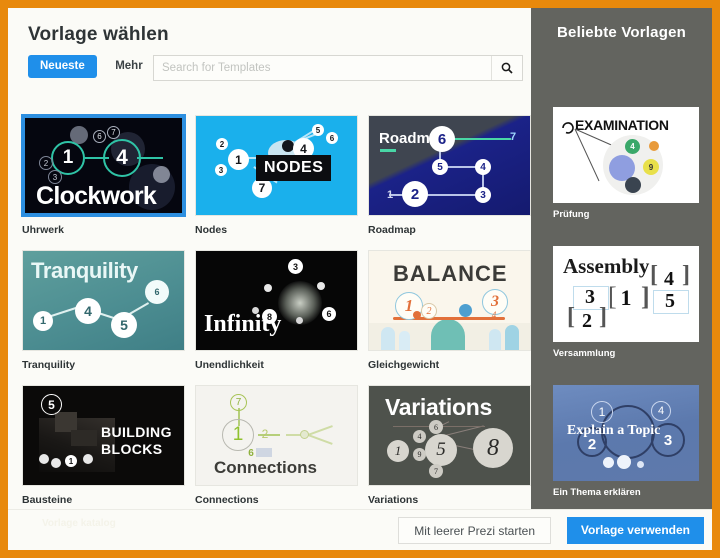 Image resolution: width=720 pixels, height=558 pixels. What do you see at coordinates (276, 445) in the screenshot?
I see `template-card-connections: 7 1 2 6 Connections Connections` at bounding box center [276, 445].